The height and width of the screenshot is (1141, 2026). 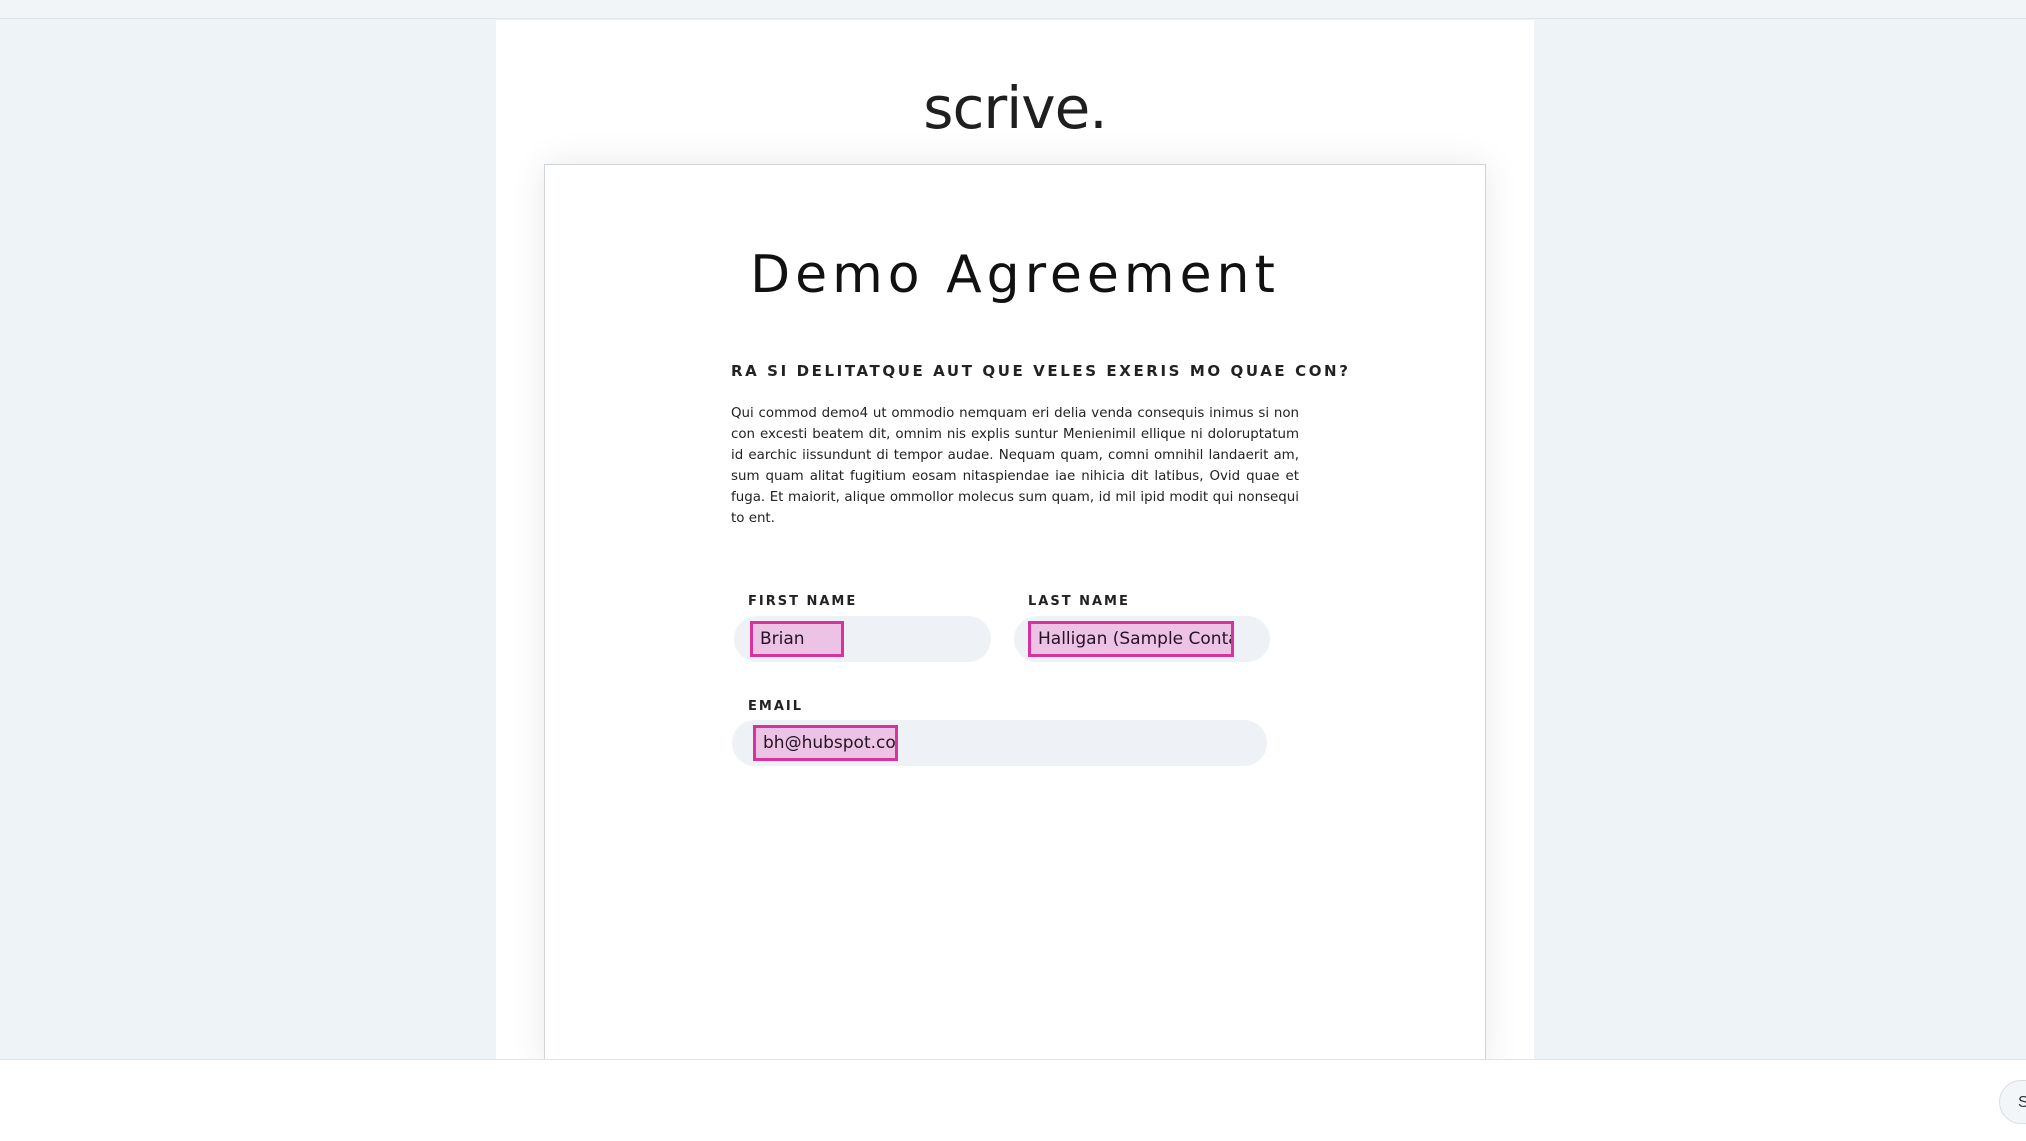 What do you see at coordinates (1013, 9) in the screenshot?
I see `top-strip` at bounding box center [1013, 9].